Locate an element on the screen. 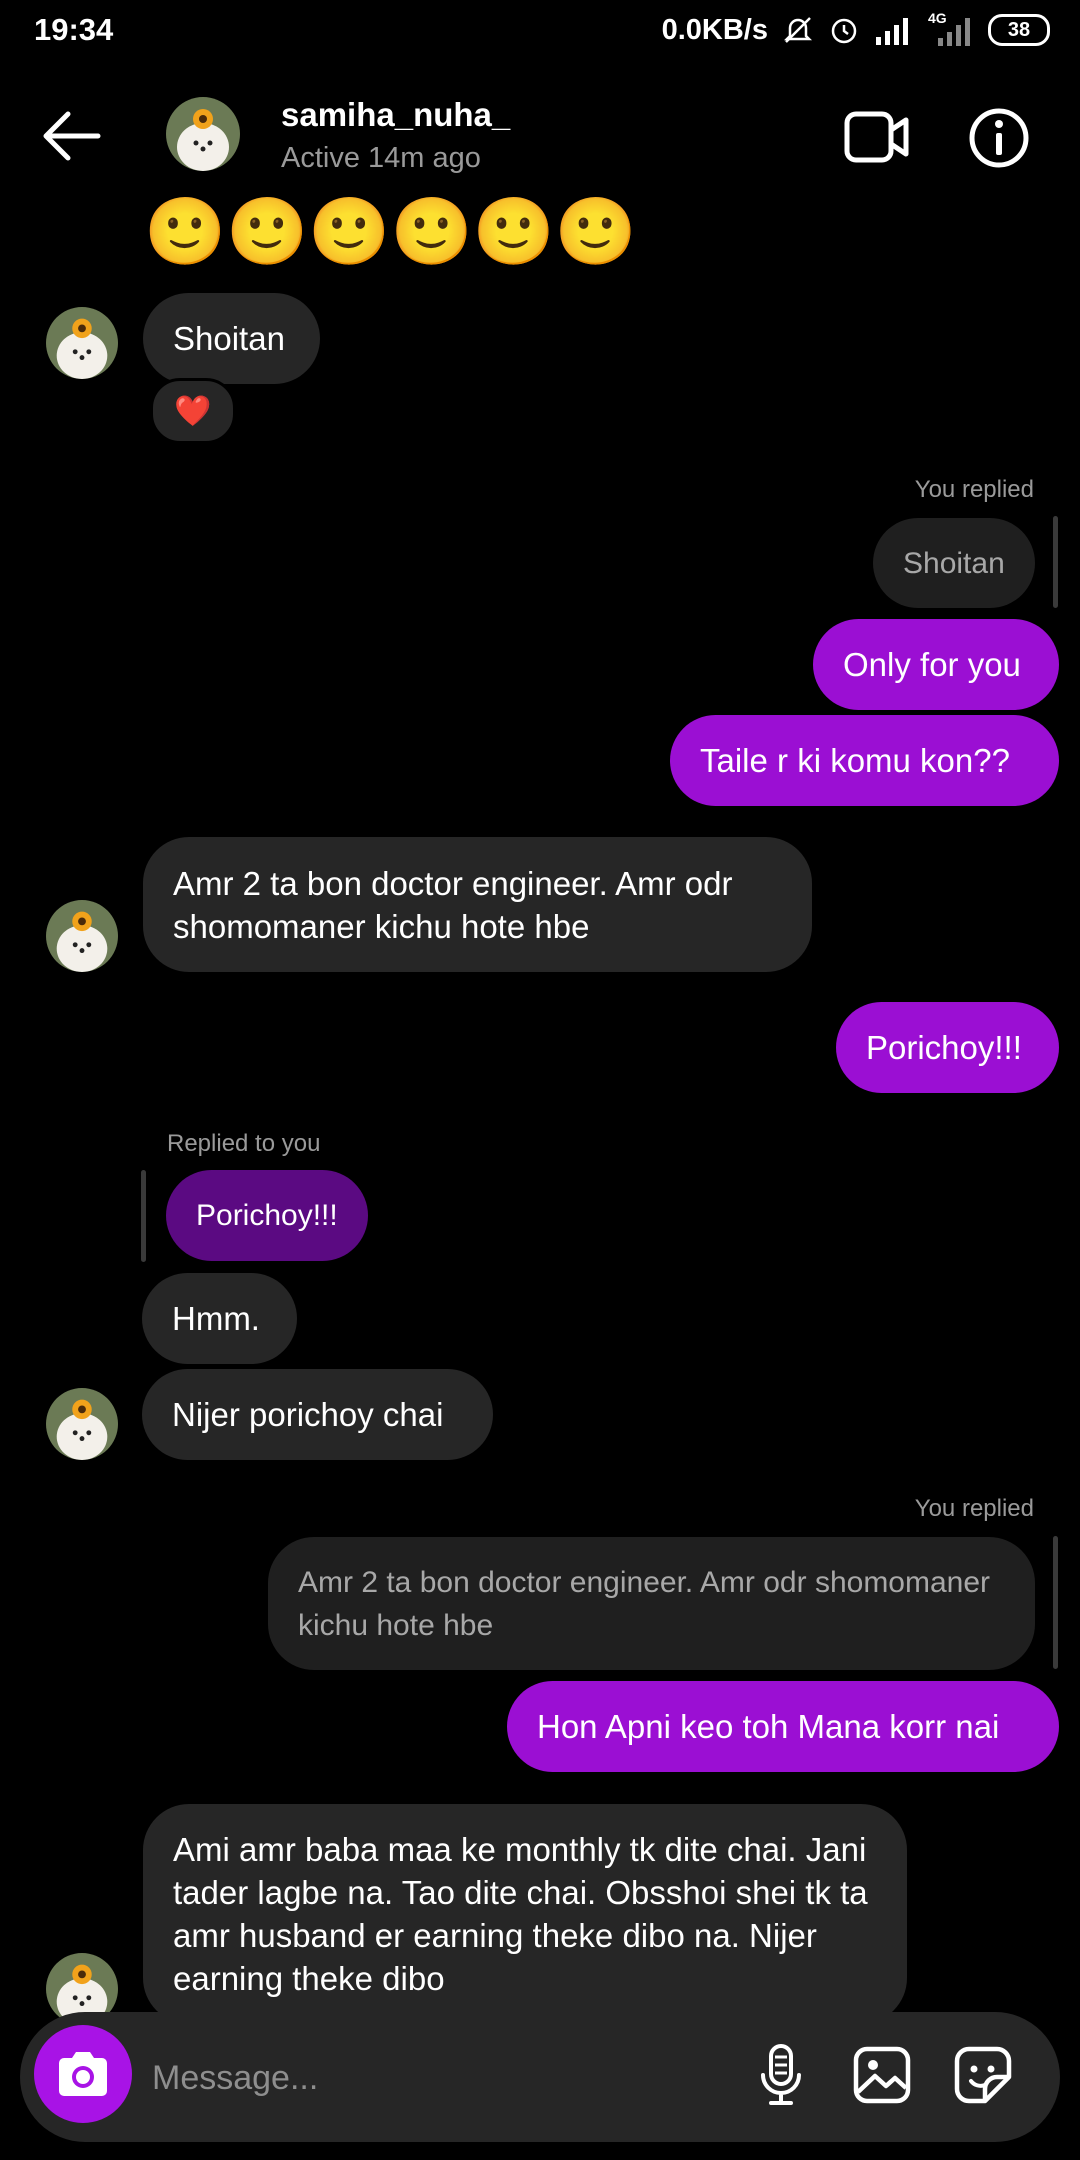  sticker-button is located at coordinates (983, 2075).